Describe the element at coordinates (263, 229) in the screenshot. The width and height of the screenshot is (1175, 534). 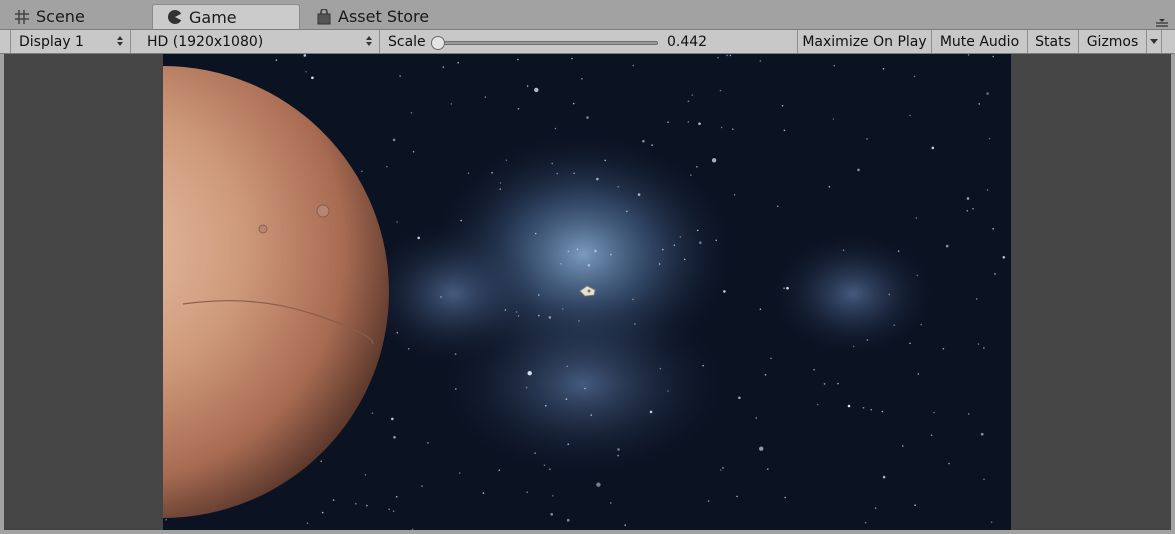
I see `planet-crater` at that location.